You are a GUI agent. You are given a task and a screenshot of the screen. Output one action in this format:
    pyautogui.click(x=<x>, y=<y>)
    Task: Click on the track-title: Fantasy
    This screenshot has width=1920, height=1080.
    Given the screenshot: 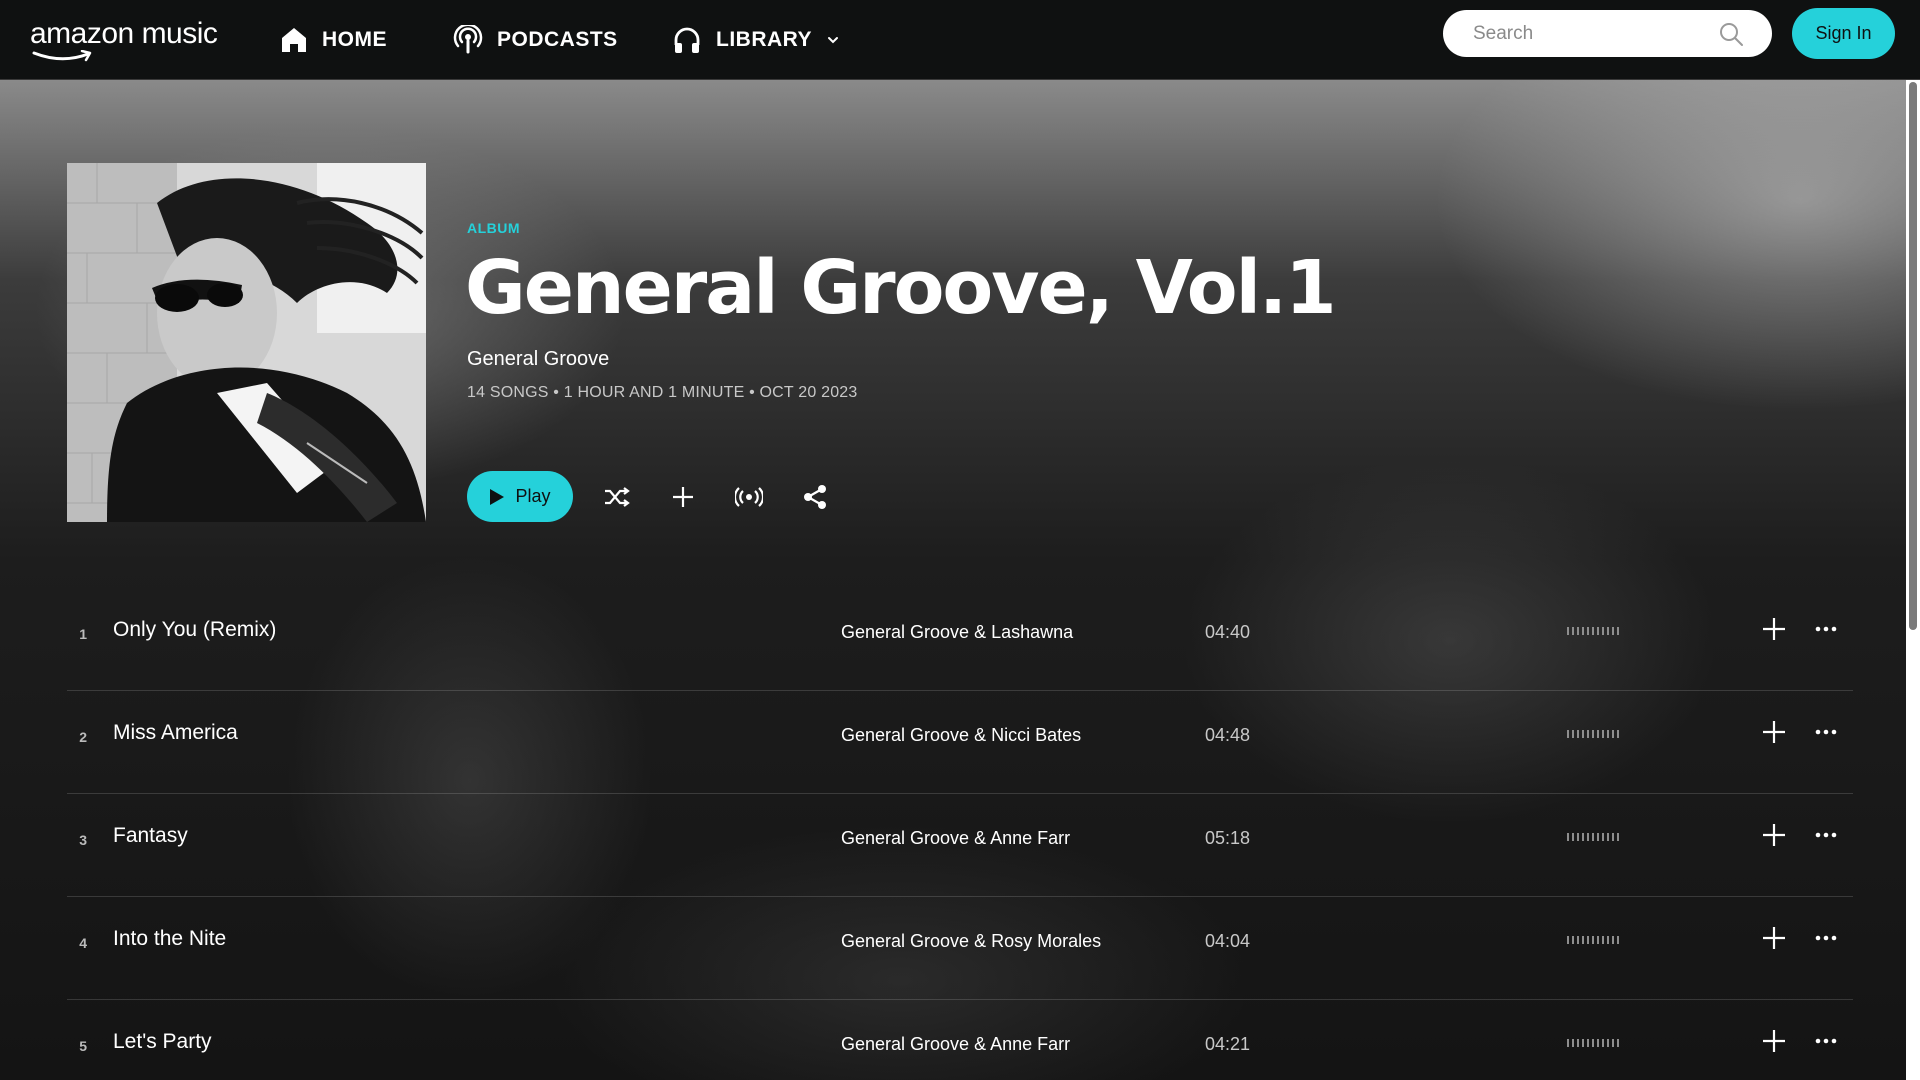 What is the action you would take?
    pyautogui.click(x=150, y=836)
    